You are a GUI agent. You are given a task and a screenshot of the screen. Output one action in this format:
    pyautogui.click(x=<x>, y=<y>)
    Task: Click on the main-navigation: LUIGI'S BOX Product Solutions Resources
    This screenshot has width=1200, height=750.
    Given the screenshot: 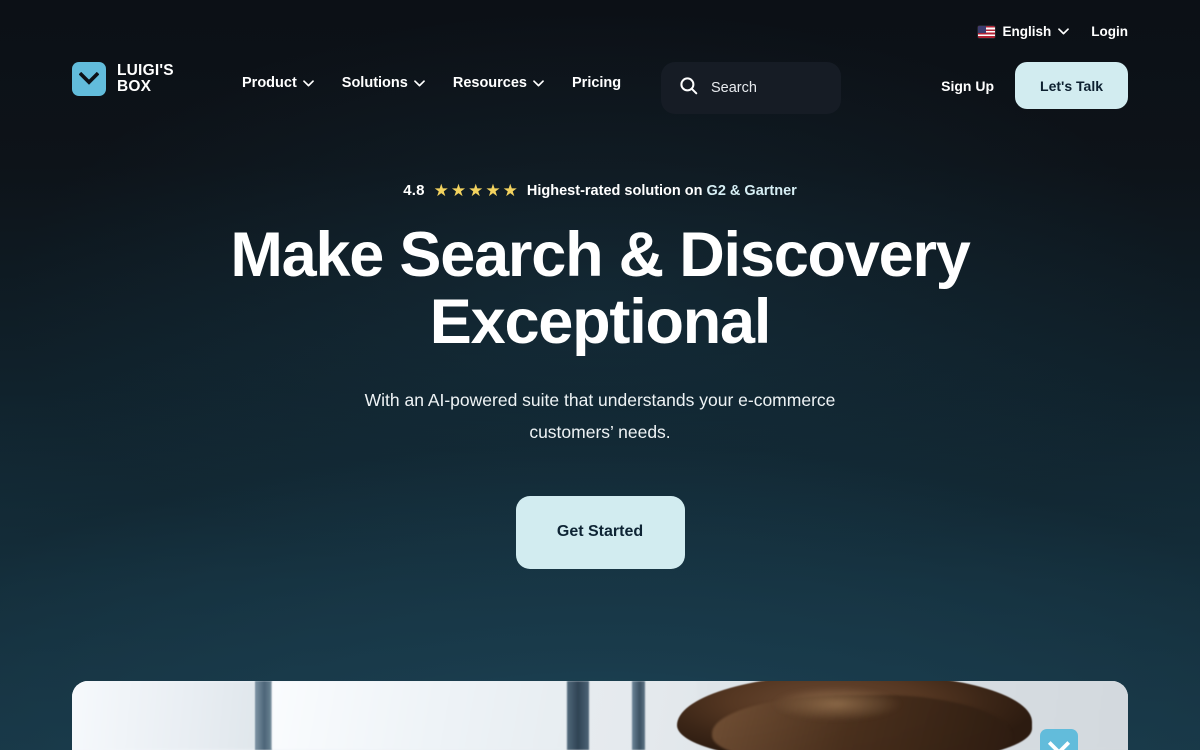 What is the action you would take?
    pyautogui.click(x=600, y=89)
    